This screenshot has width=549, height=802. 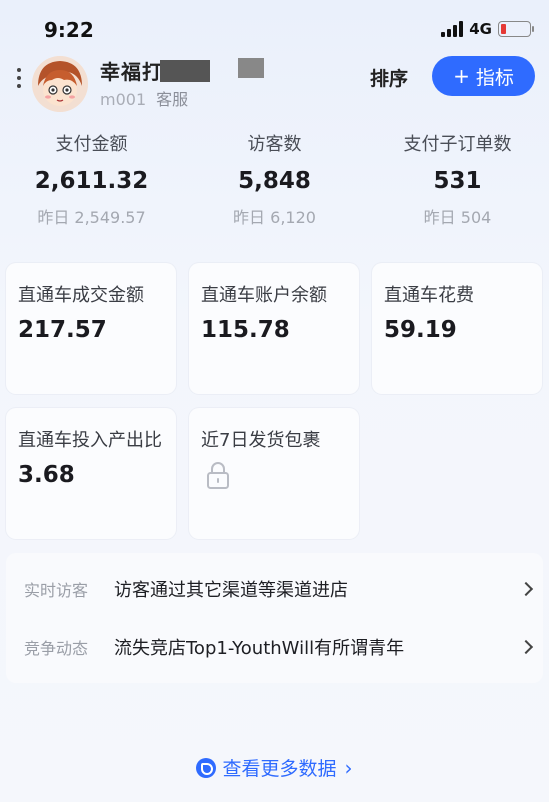 I want to click on add-metric-label: 指标, so click(x=494, y=77).